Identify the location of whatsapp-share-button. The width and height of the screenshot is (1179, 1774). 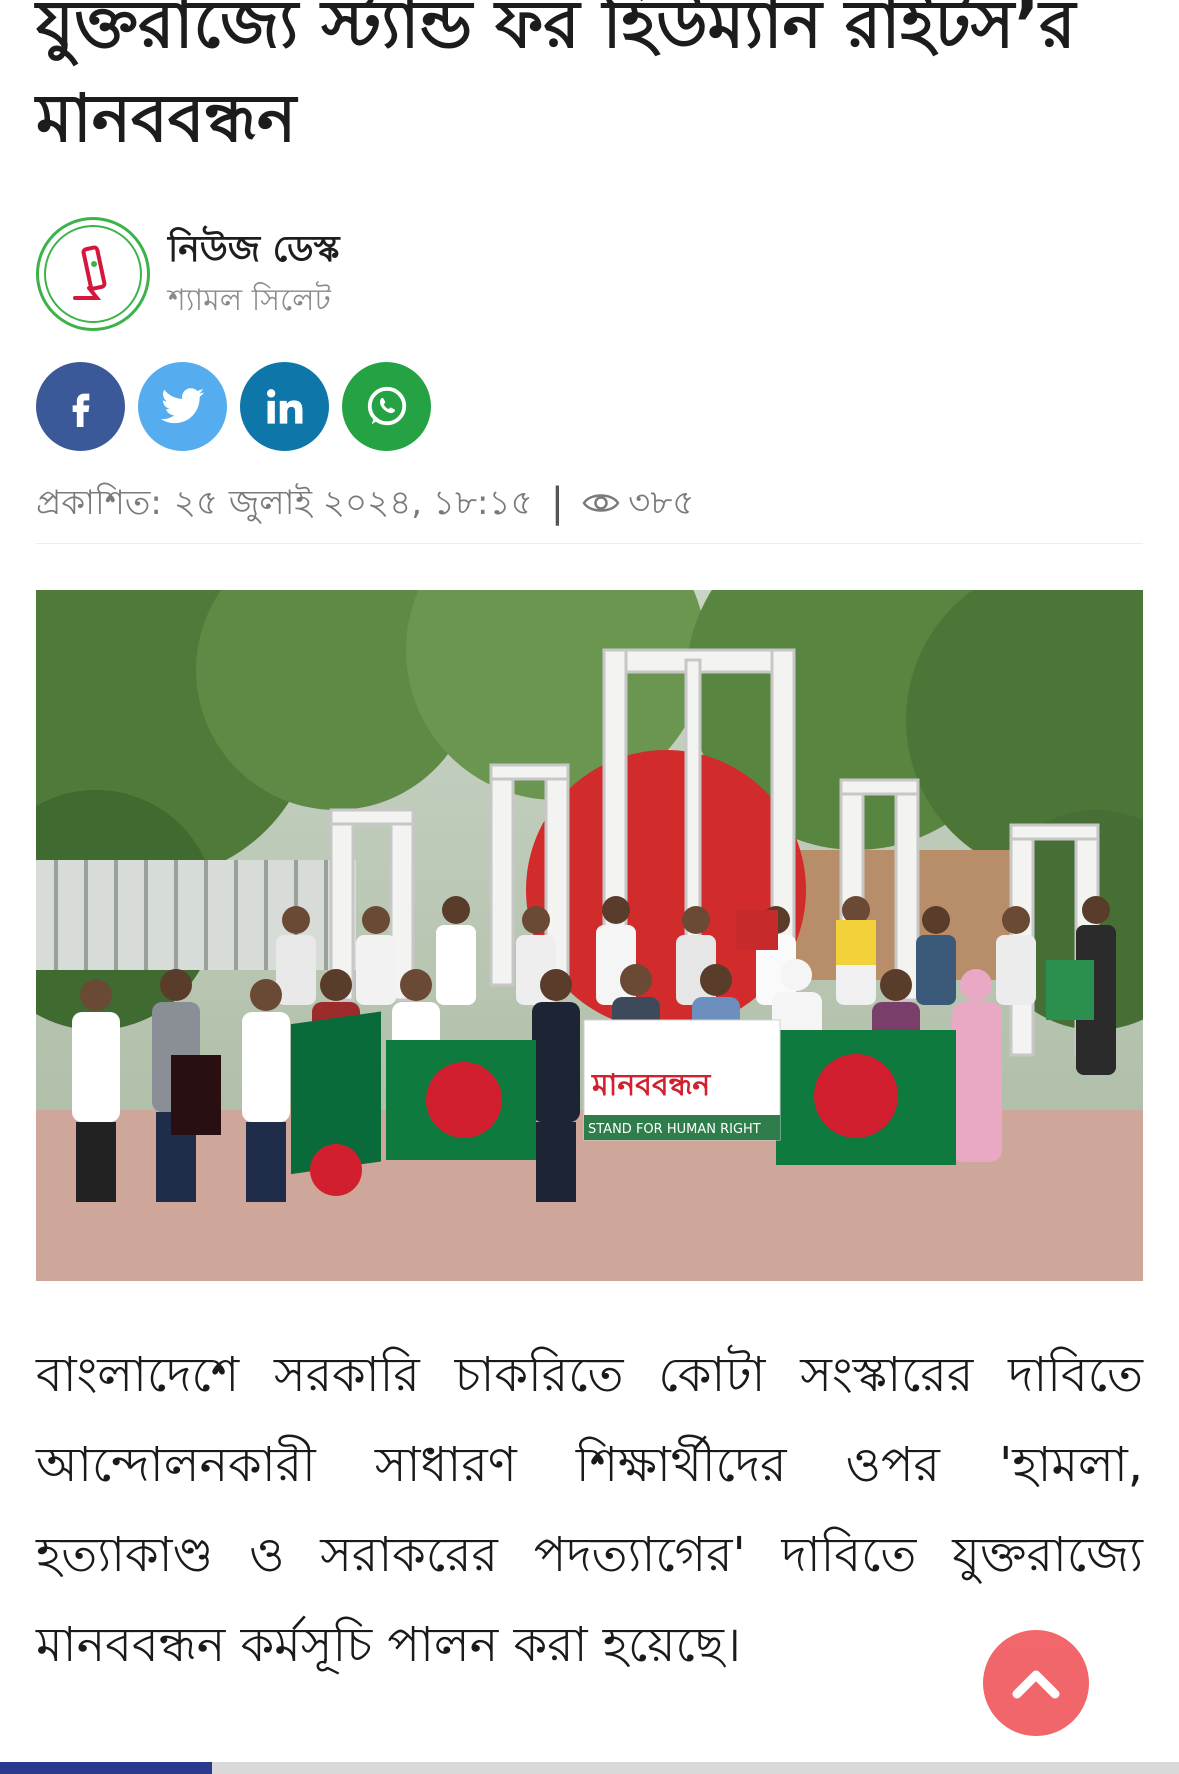
(386, 406).